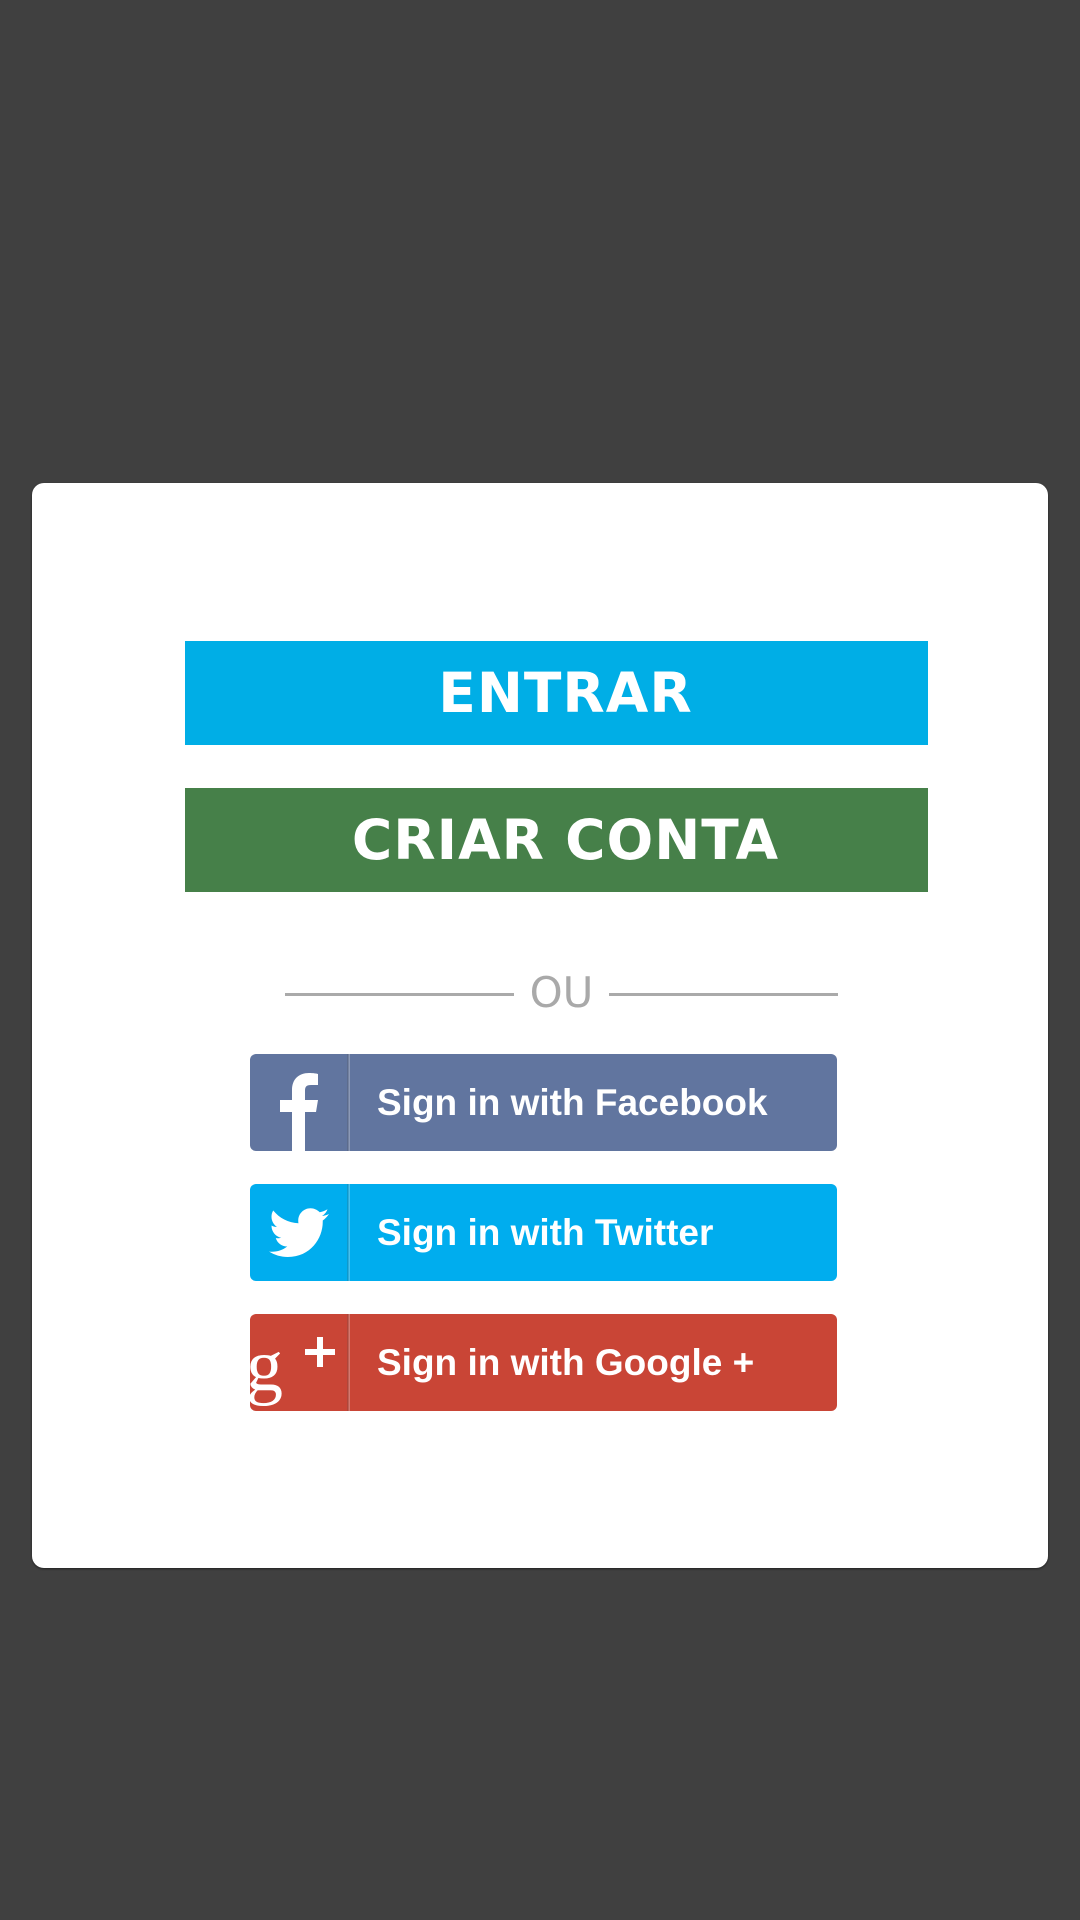 Image resolution: width=1080 pixels, height=1920 pixels. I want to click on svg-text: g, so click(266, 1366).